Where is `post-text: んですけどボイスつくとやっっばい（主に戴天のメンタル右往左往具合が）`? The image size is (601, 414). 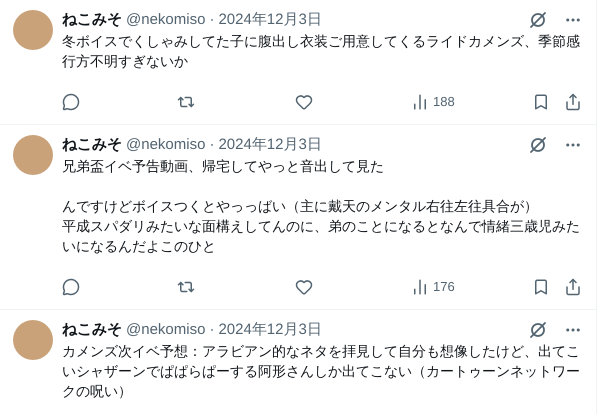 post-text: んですけどボイスつくとやっっばい（主に戴天のメンタル右往左往具合が） is located at coordinates (300, 207).